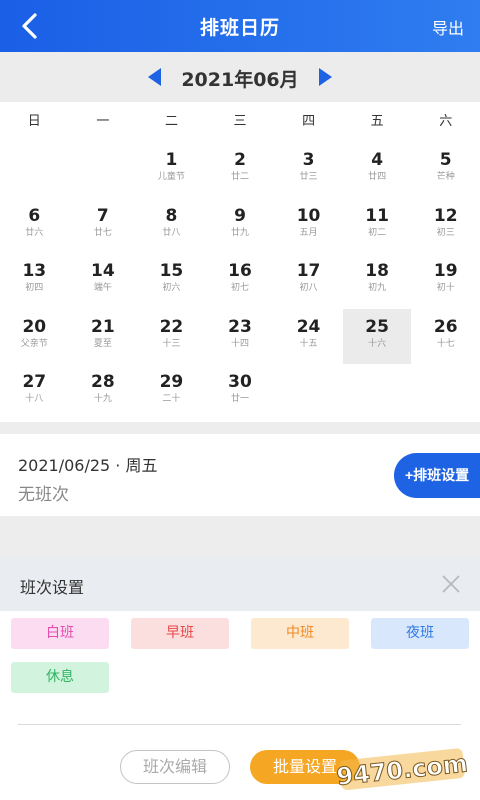 The image size is (480, 800). I want to click on day-cell: 24 十五, so click(308, 337).